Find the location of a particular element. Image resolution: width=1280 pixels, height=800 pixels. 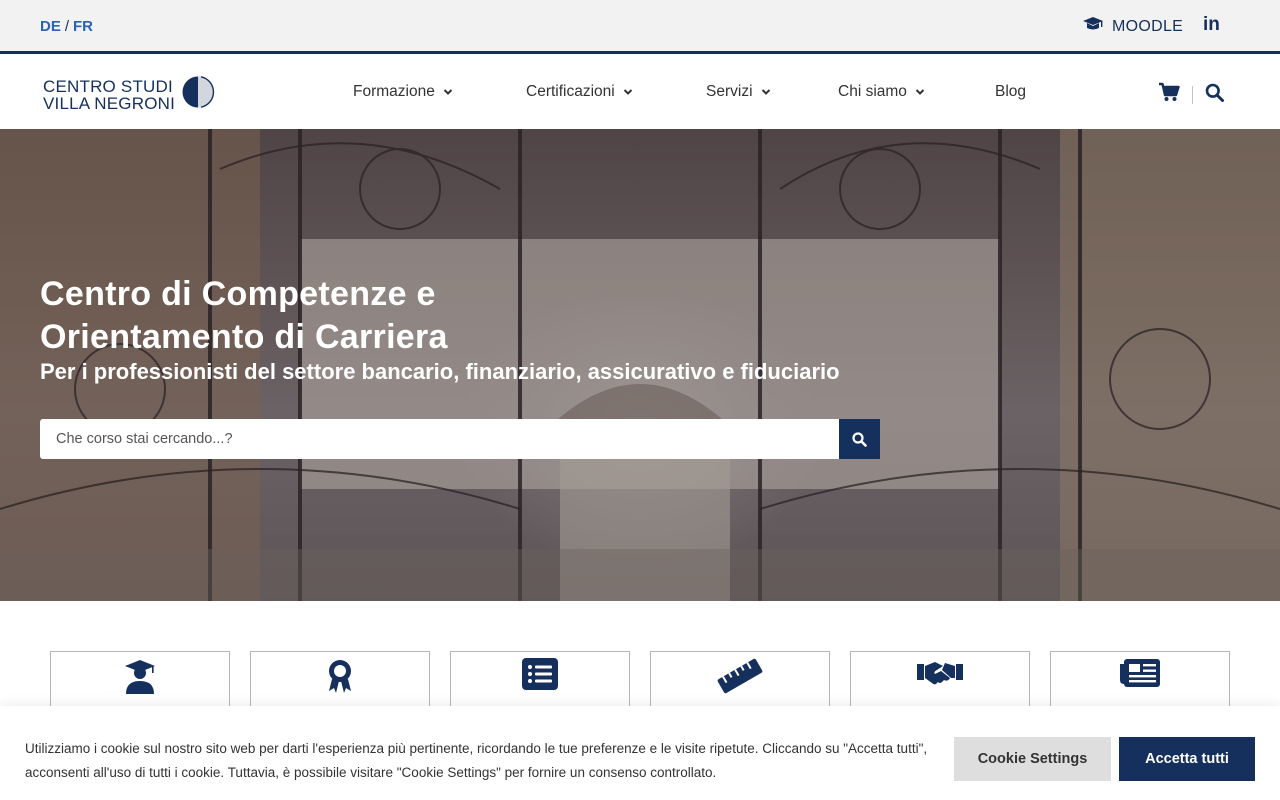

nav-item-label: Chi siamo is located at coordinates (872, 91).